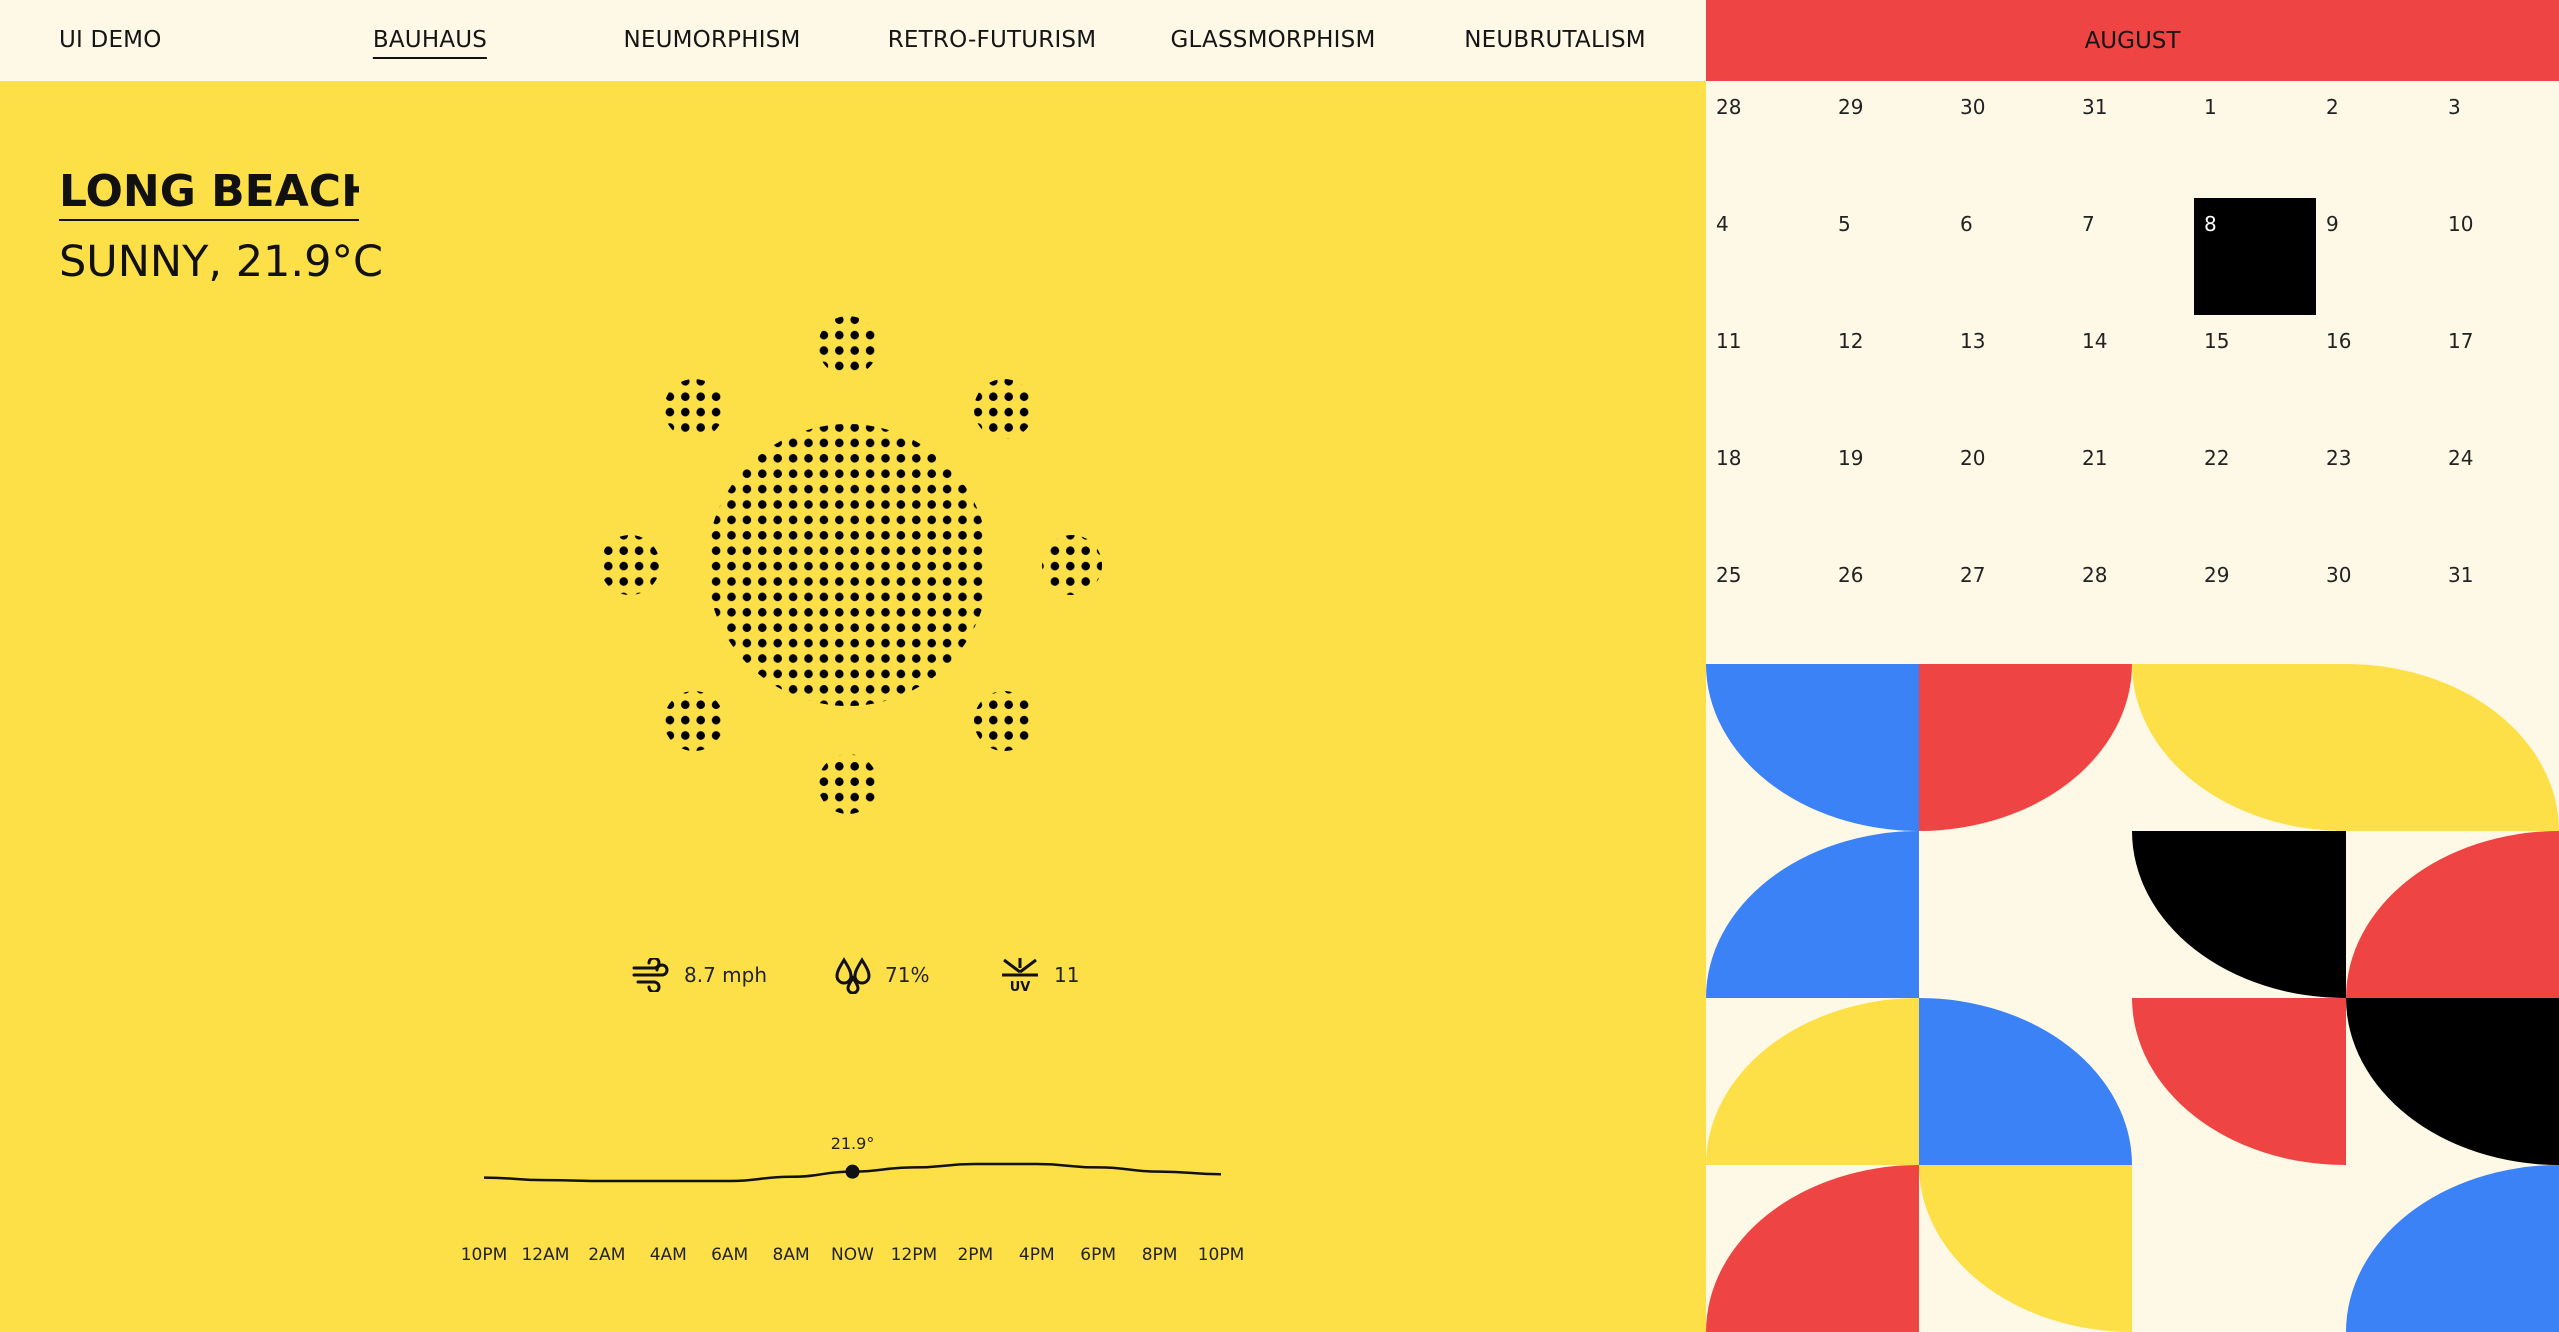 This screenshot has width=2559, height=1332. What do you see at coordinates (2454, 107) in the screenshot?
I see `calendar-day-number: 3` at bounding box center [2454, 107].